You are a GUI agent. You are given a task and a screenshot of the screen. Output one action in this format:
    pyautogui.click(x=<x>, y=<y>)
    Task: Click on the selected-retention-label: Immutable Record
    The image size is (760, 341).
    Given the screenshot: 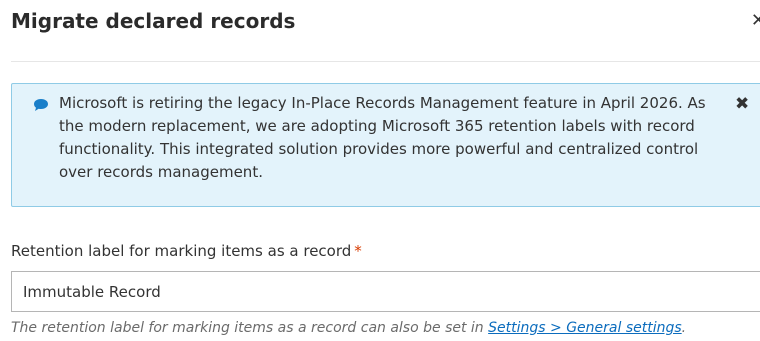 What is the action you would take?
    pyautogui.click(x=92, y=292)
    